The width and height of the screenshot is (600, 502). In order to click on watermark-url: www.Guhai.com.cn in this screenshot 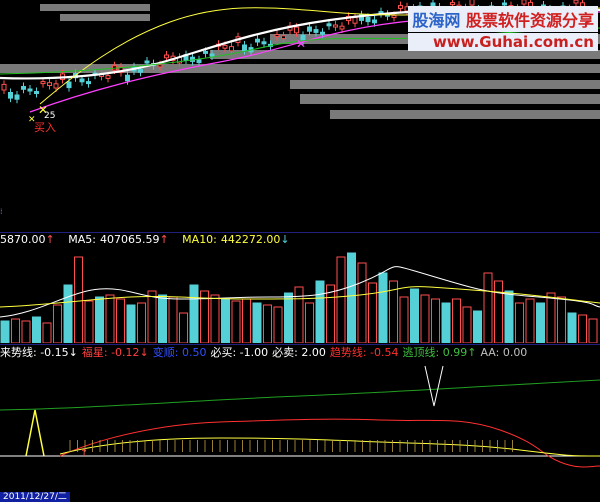, I will do `click(503, 42)`.